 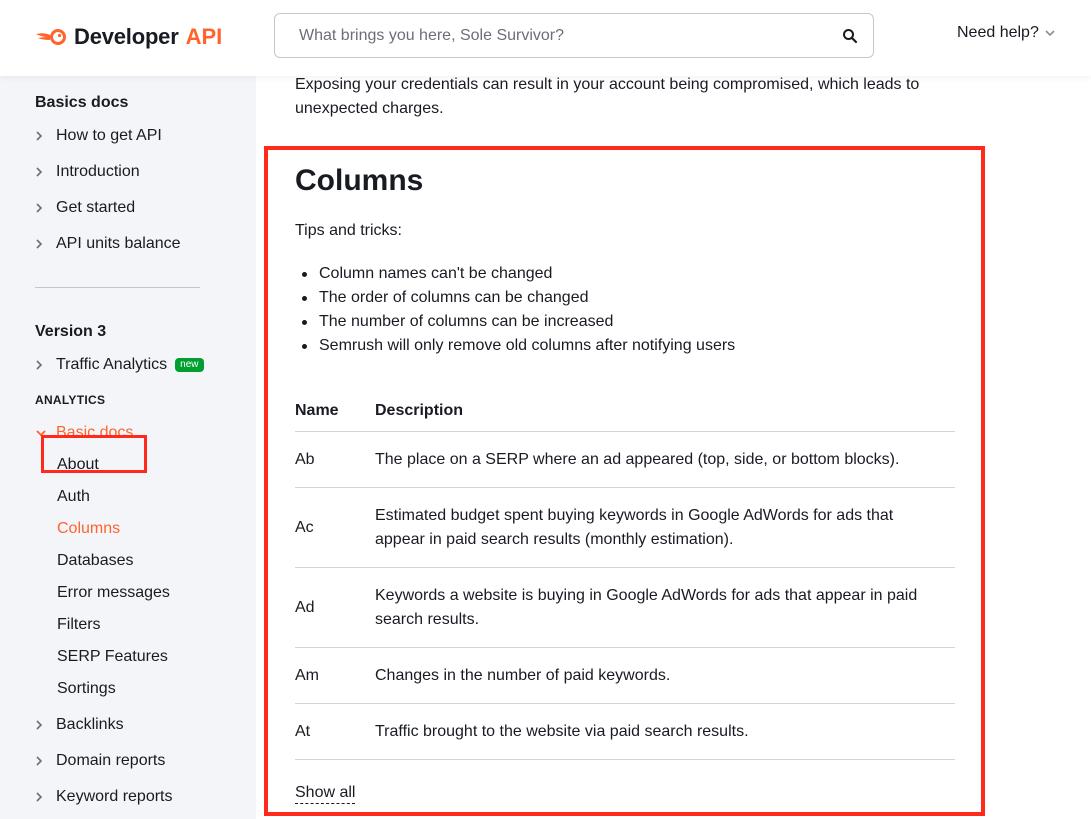 What do you see at coordinates (86, 689) in the screenshot?
I see `sidebar-subitem-sortings: Sortings` at bounding box center [86, 689].